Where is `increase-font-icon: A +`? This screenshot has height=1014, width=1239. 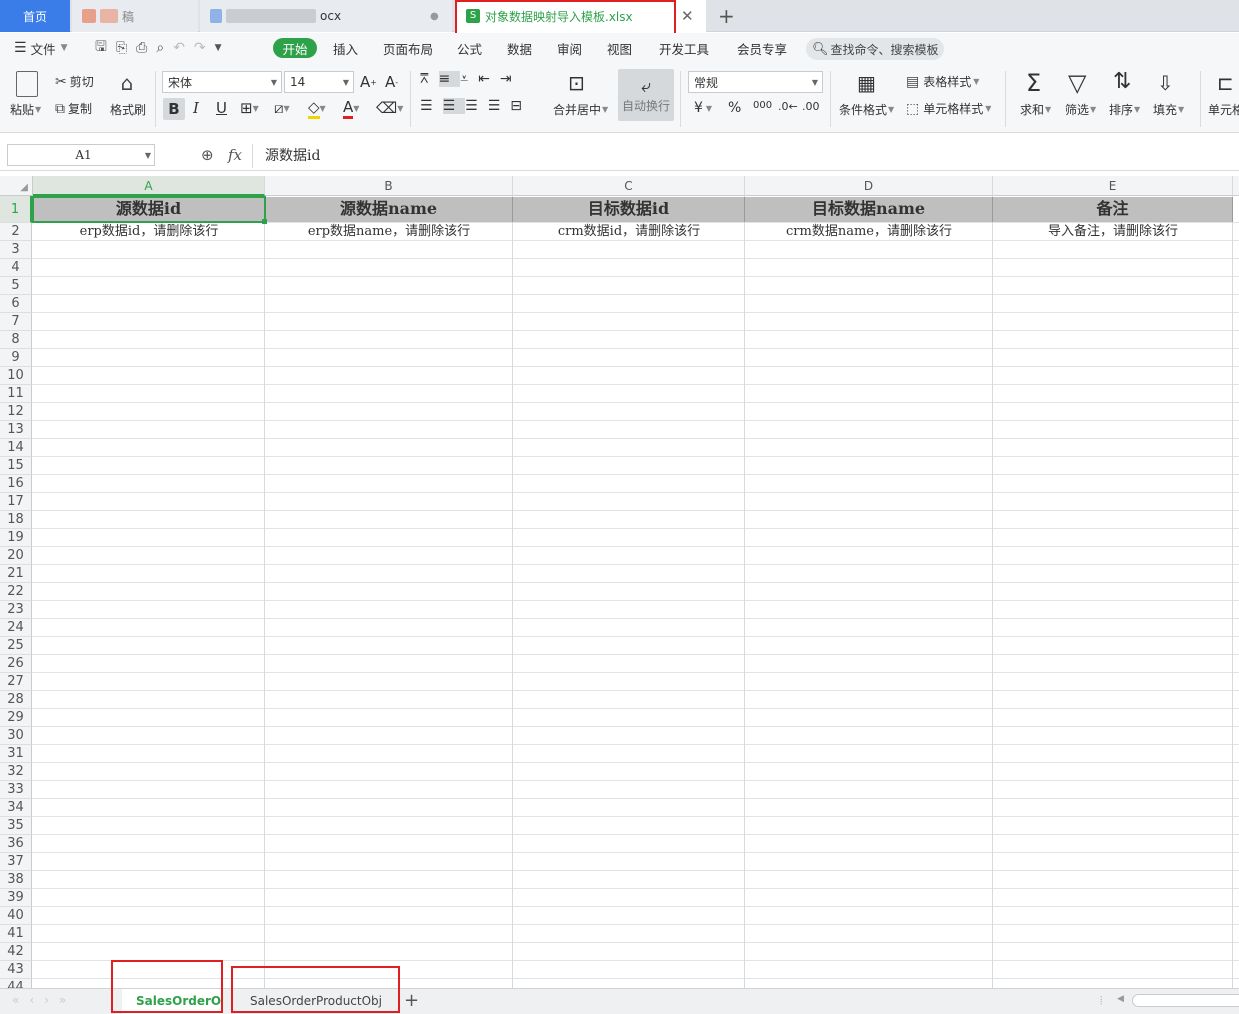 increase-font-icon: A + is located at coordinates (368, 82).